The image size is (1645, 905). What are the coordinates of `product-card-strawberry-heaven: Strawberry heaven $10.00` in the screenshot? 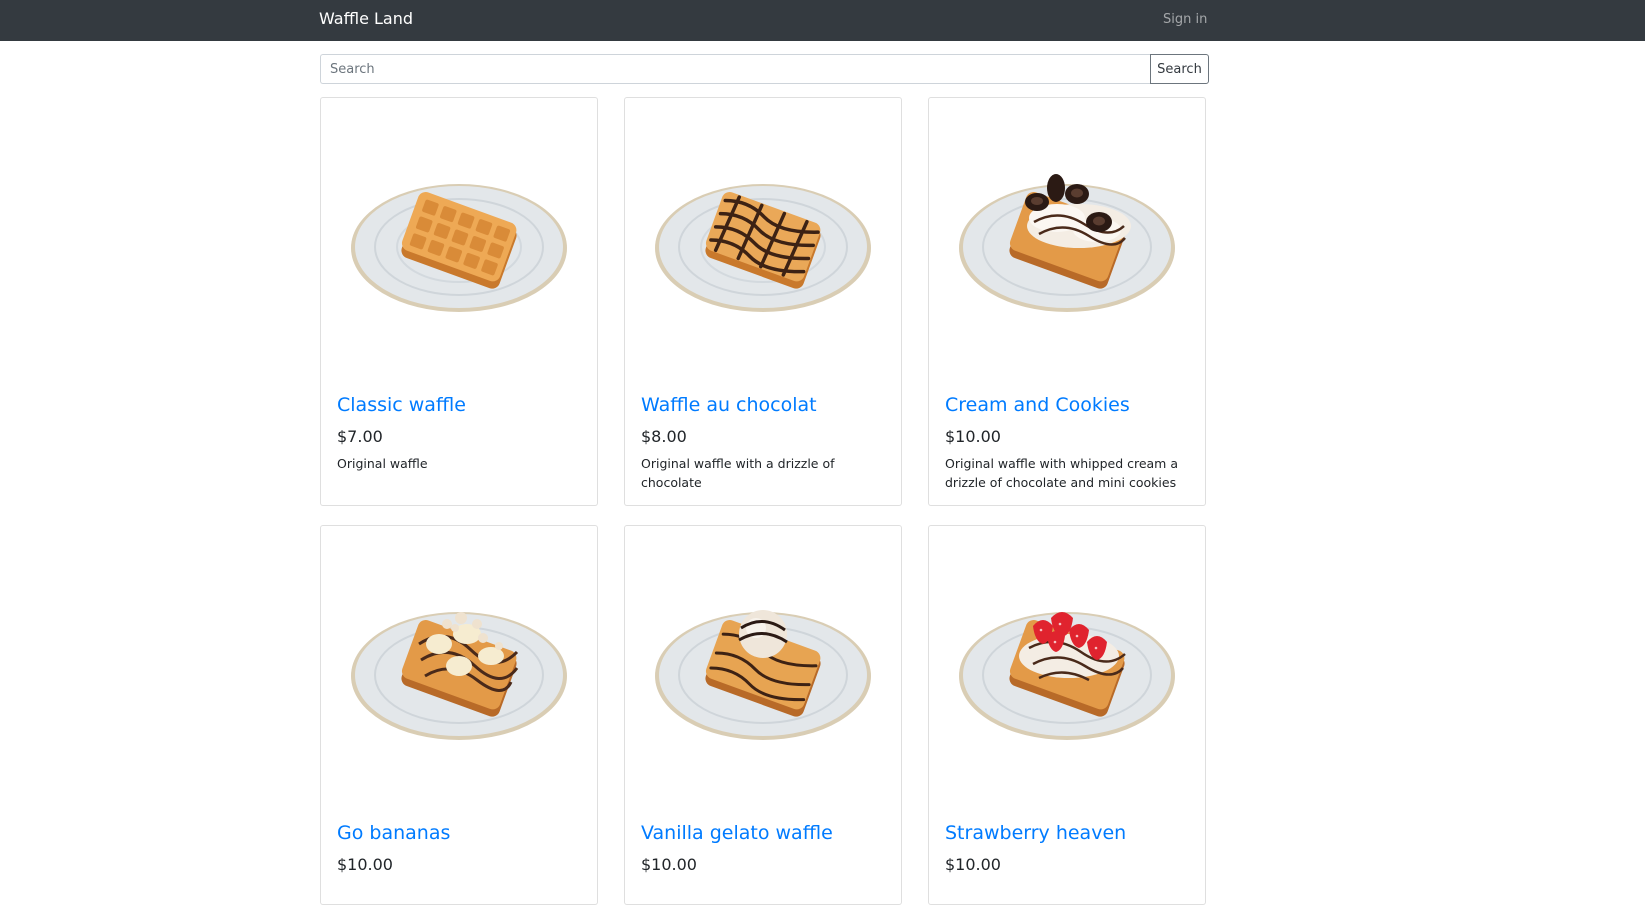 It's located at (1067, 715).